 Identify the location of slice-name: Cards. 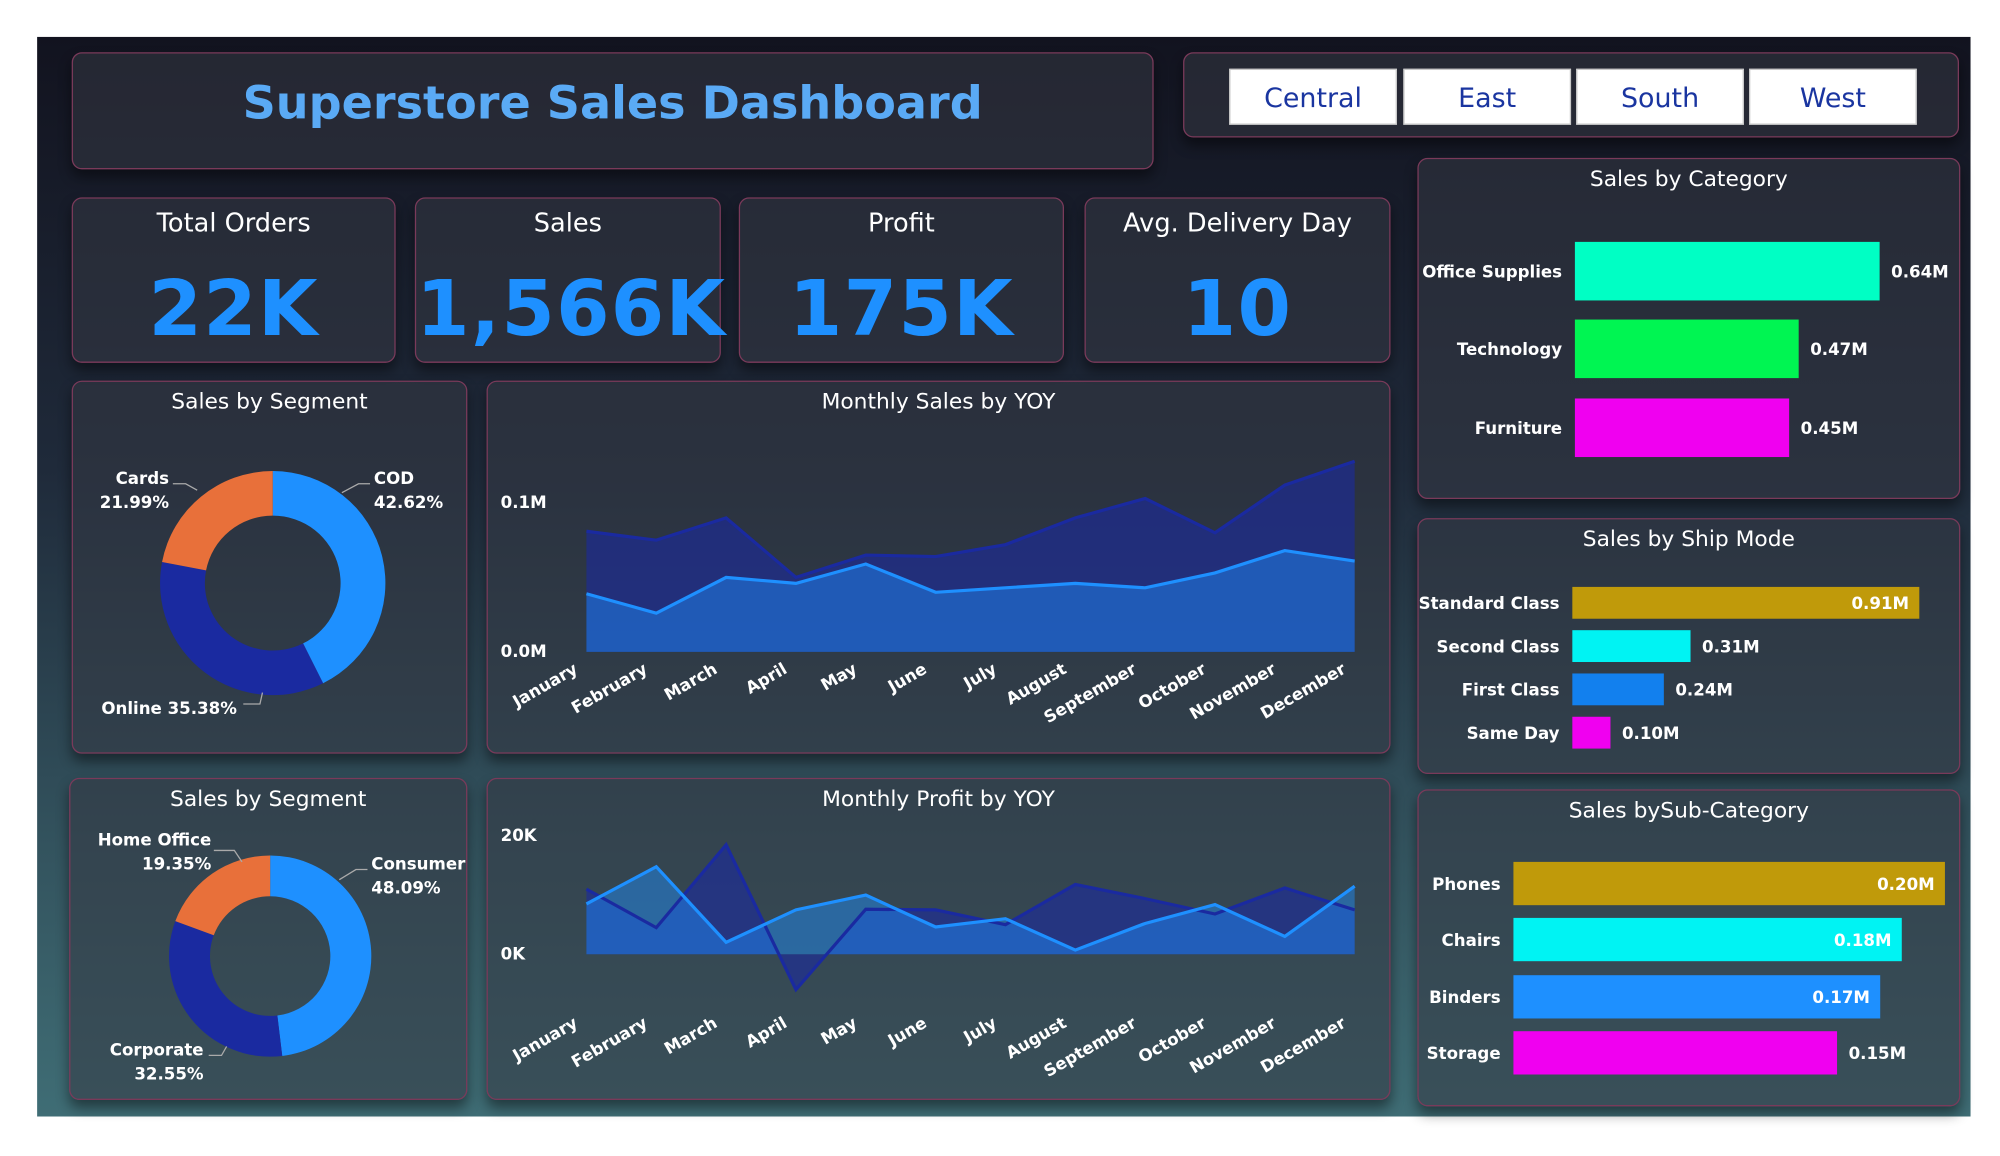
(143, 478).